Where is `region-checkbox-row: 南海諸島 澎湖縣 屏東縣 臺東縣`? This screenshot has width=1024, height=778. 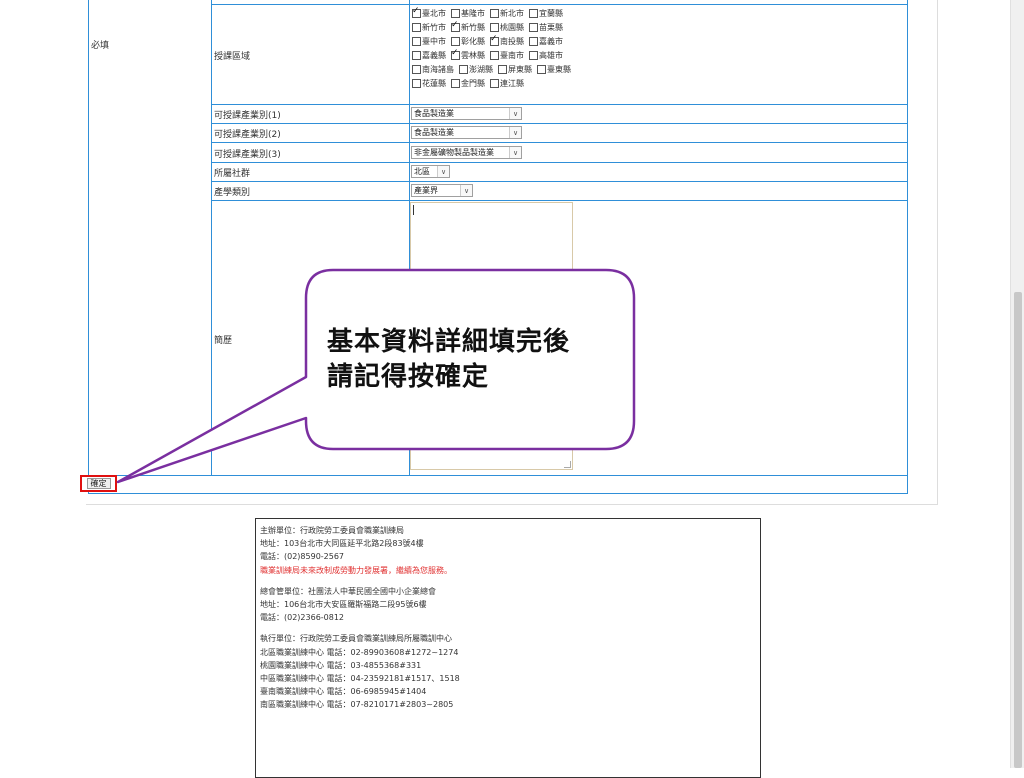 region-checkbox-row: 南海諸島 澎湖縣 屏東縣 臺東縣 is located at coordinates (494, 69).